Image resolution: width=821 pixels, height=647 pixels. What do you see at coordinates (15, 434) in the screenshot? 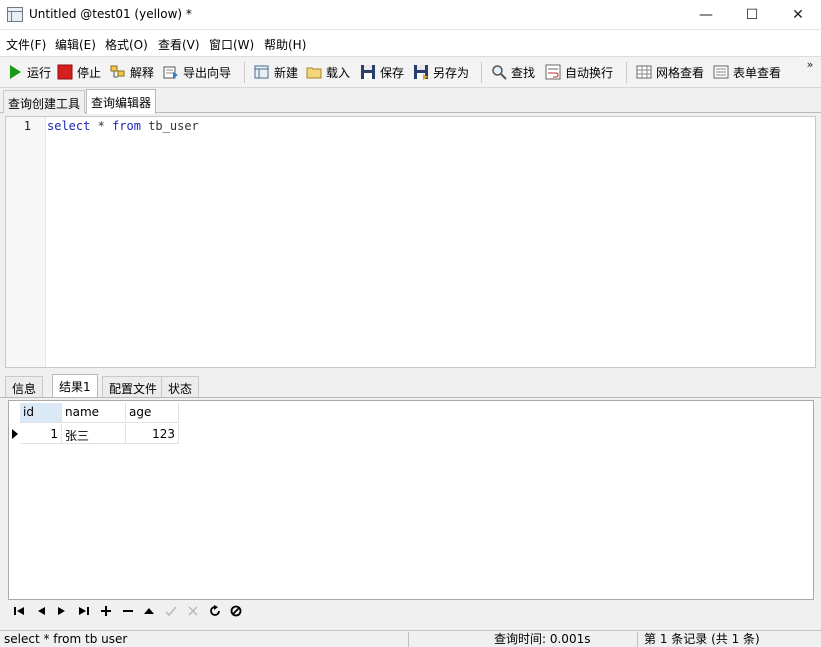
I see `current-row-indicator-icon` at bounding box center [15, 434].